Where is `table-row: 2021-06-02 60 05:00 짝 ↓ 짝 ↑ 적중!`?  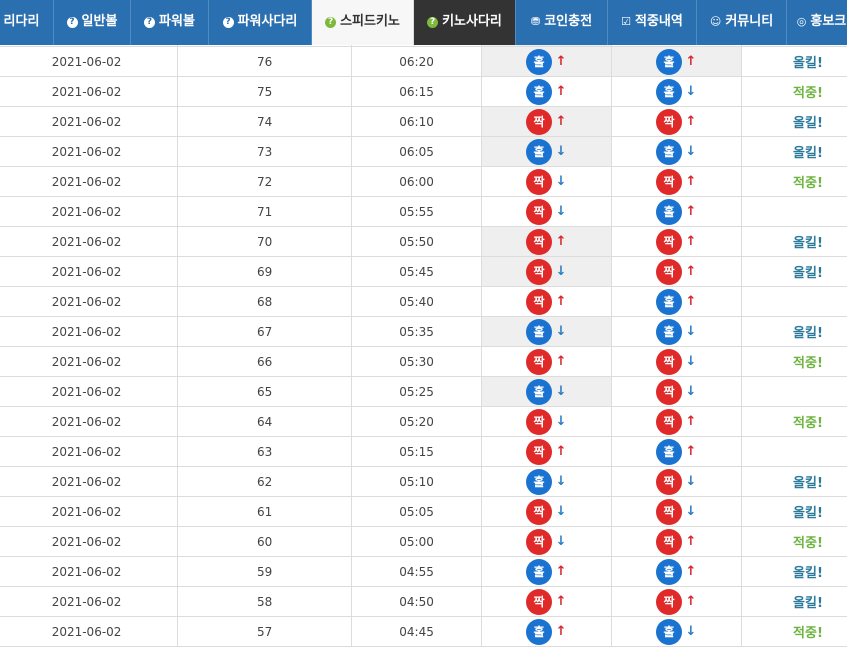 table-row: 2021-06-02 60 05:00 짝 ↓ 짝 ↑ 적중! is located at coordinates (423, 541).